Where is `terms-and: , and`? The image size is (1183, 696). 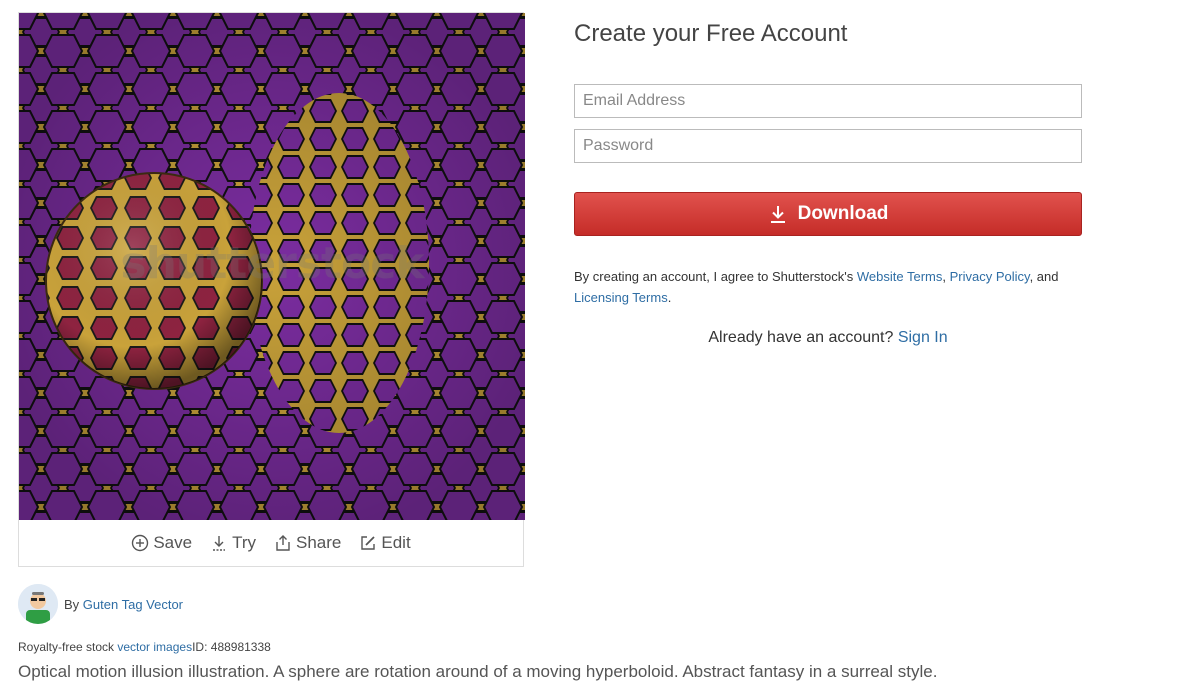
terms-and: , and is located at coordinates (1044, 276).